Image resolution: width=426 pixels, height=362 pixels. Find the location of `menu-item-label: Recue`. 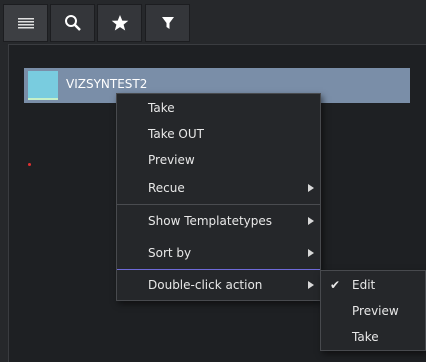

menu-item-label: Recue is located at coordinates (166, 188).